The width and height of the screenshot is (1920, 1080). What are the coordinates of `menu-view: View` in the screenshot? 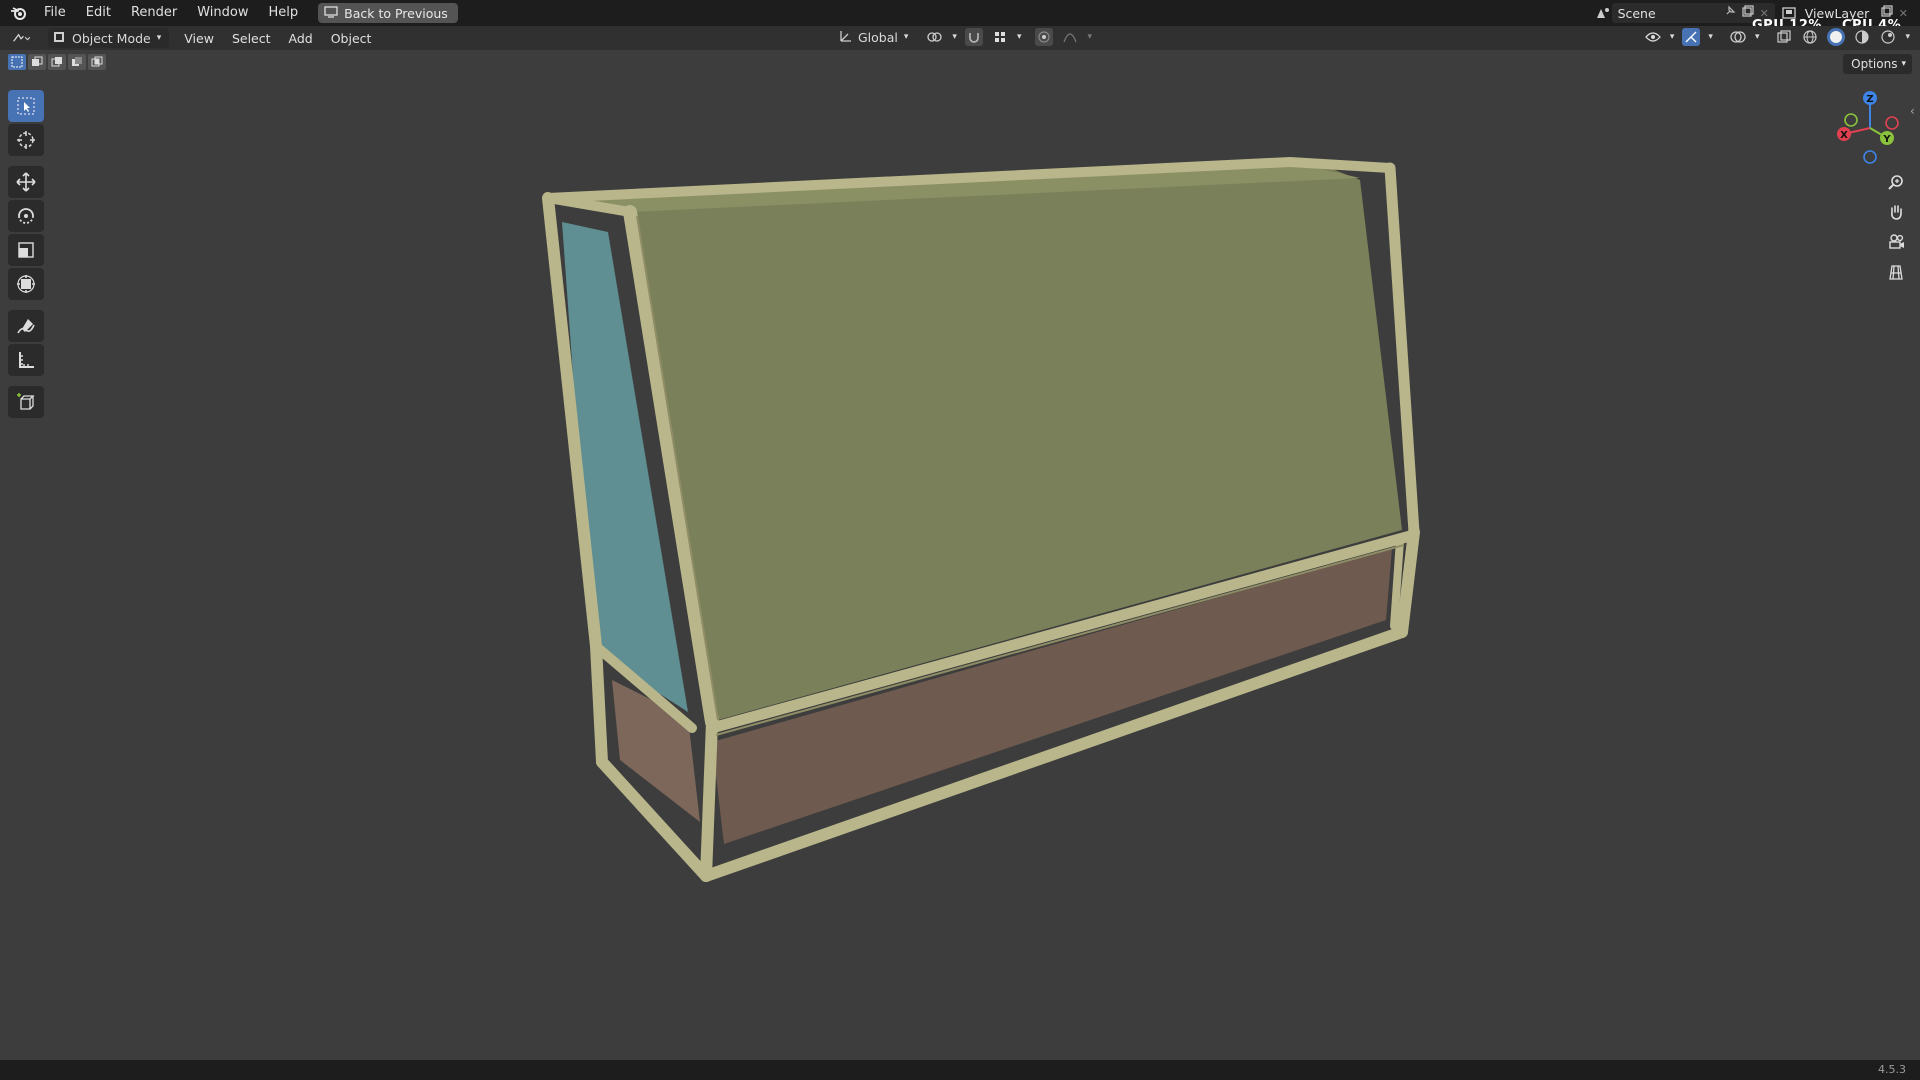 It's located at (199, 38).